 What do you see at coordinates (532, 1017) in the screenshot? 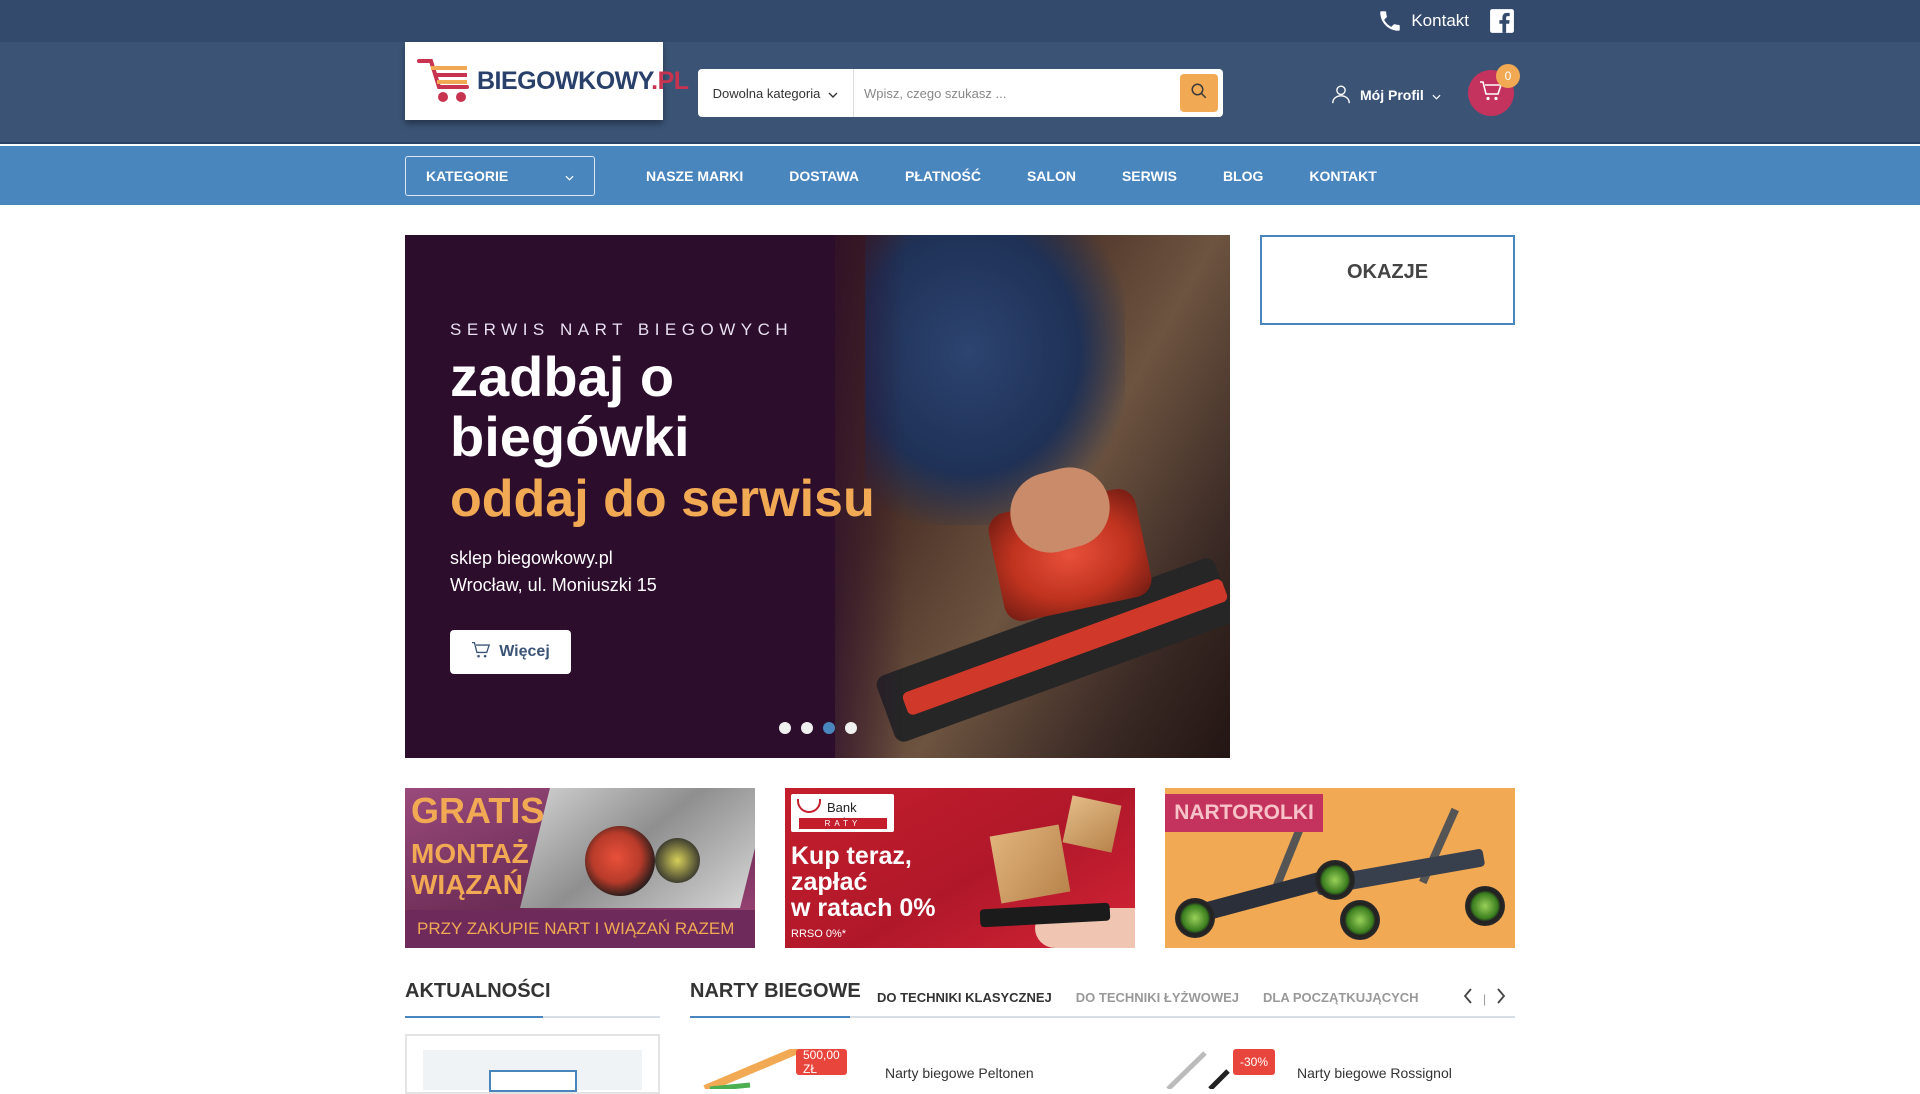
I see `news-title-underline` at bounding box center [532, 1017].